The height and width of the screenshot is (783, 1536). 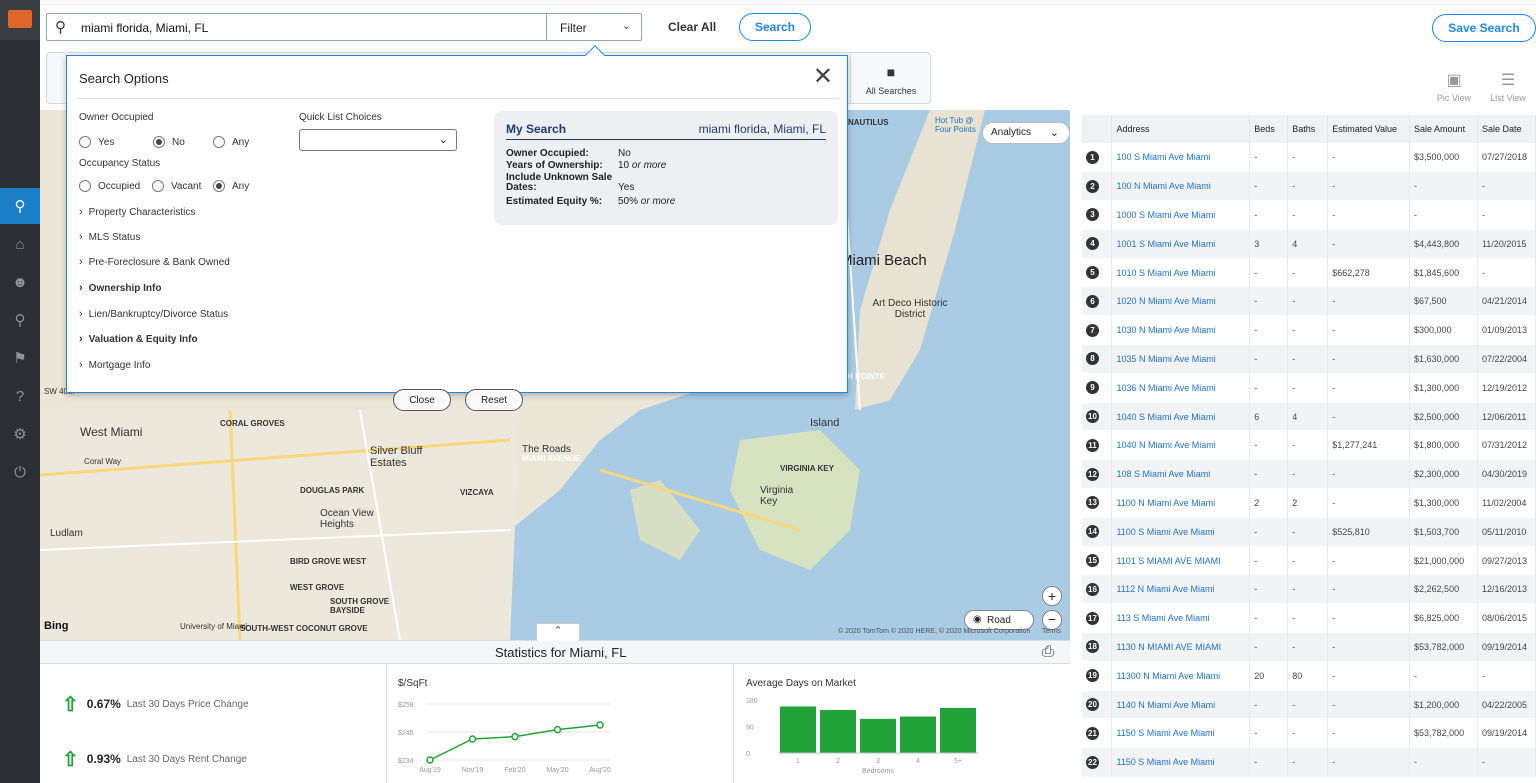 I want to click on app-logo, so click(x=20, y=20).